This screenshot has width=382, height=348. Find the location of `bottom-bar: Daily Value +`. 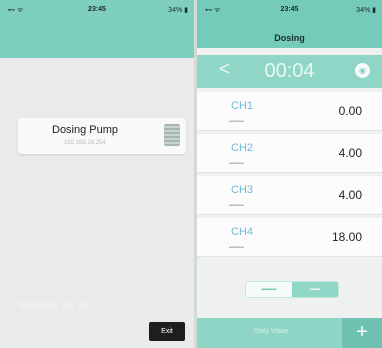

bottom-bar: Daily Value + is located at coordinates (289, 333).